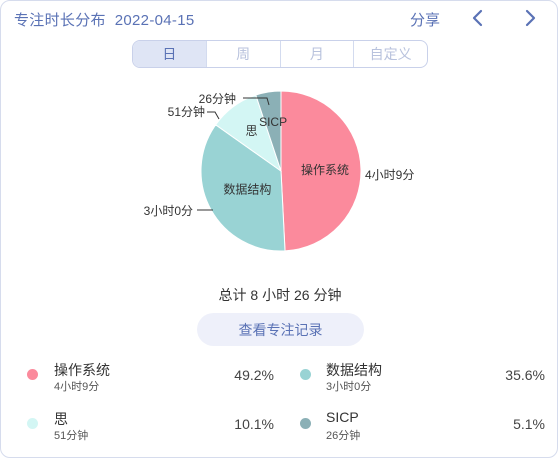  What do you see at coordinates (425, 19) in the screenshot?
I see `share-button: 分享` at bounding box center [425, 19].